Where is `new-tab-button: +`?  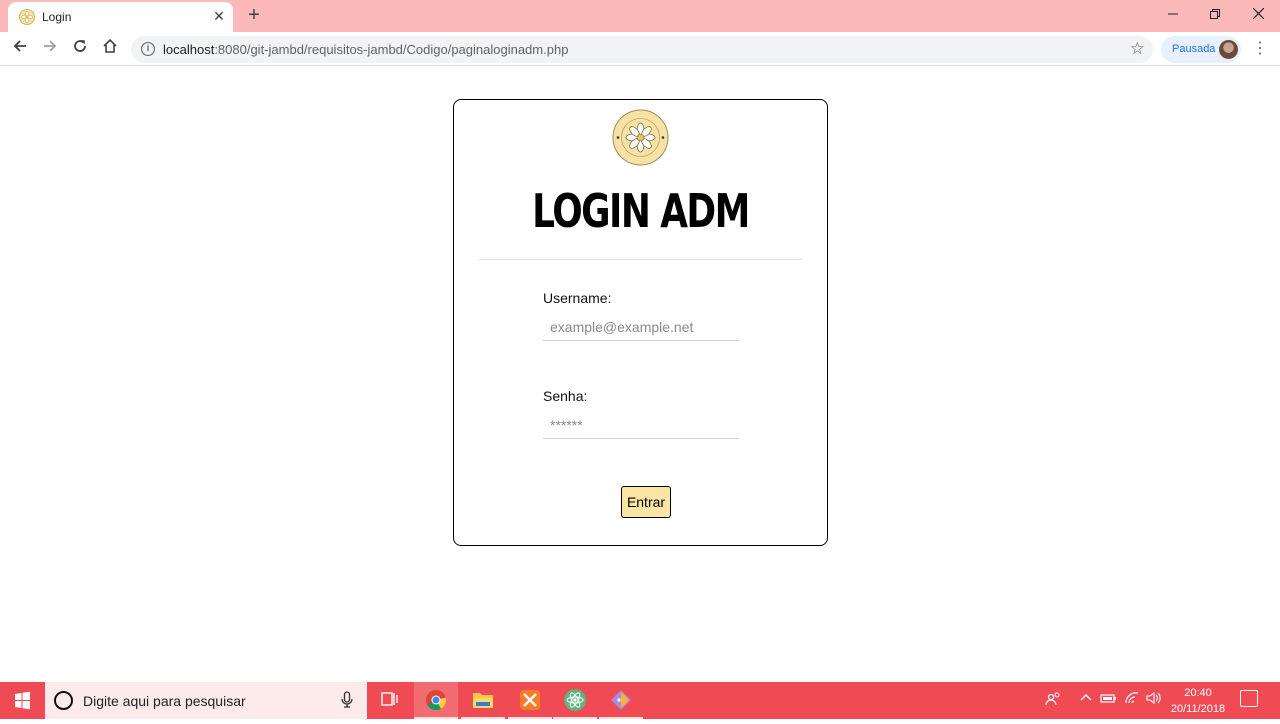 new-tab-button: + is located at coordinates (254, 15).